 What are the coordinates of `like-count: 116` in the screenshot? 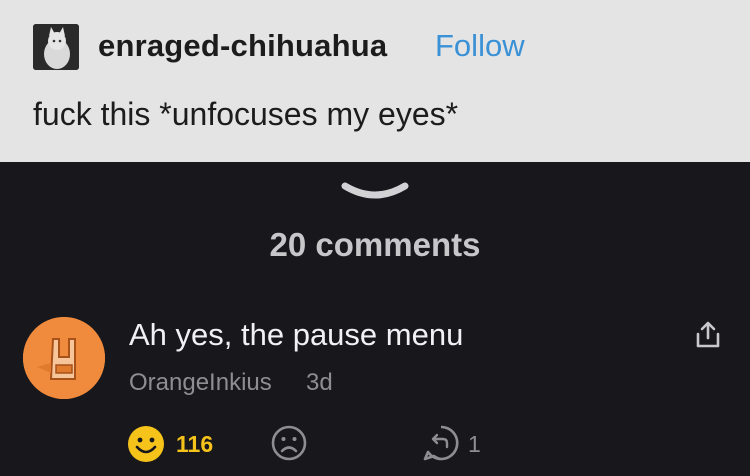 It's located at (195, 444).